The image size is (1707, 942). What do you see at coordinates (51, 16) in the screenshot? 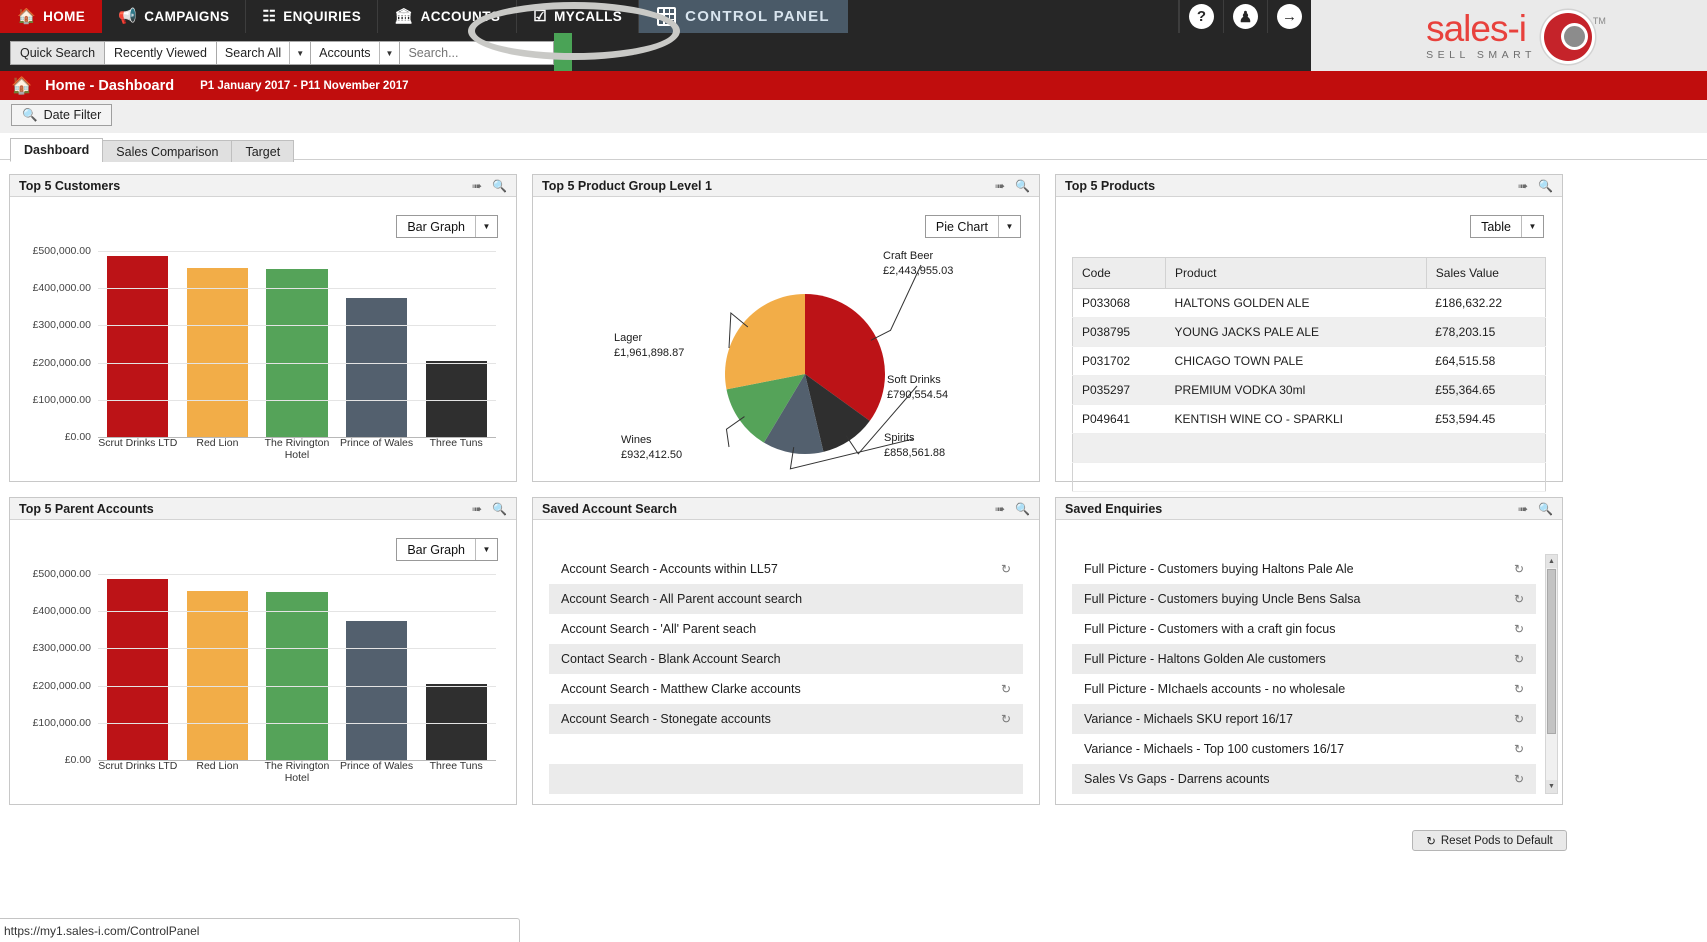
I see `nav-item-home: 🏠 HOME` at bounding box center [51, 16].